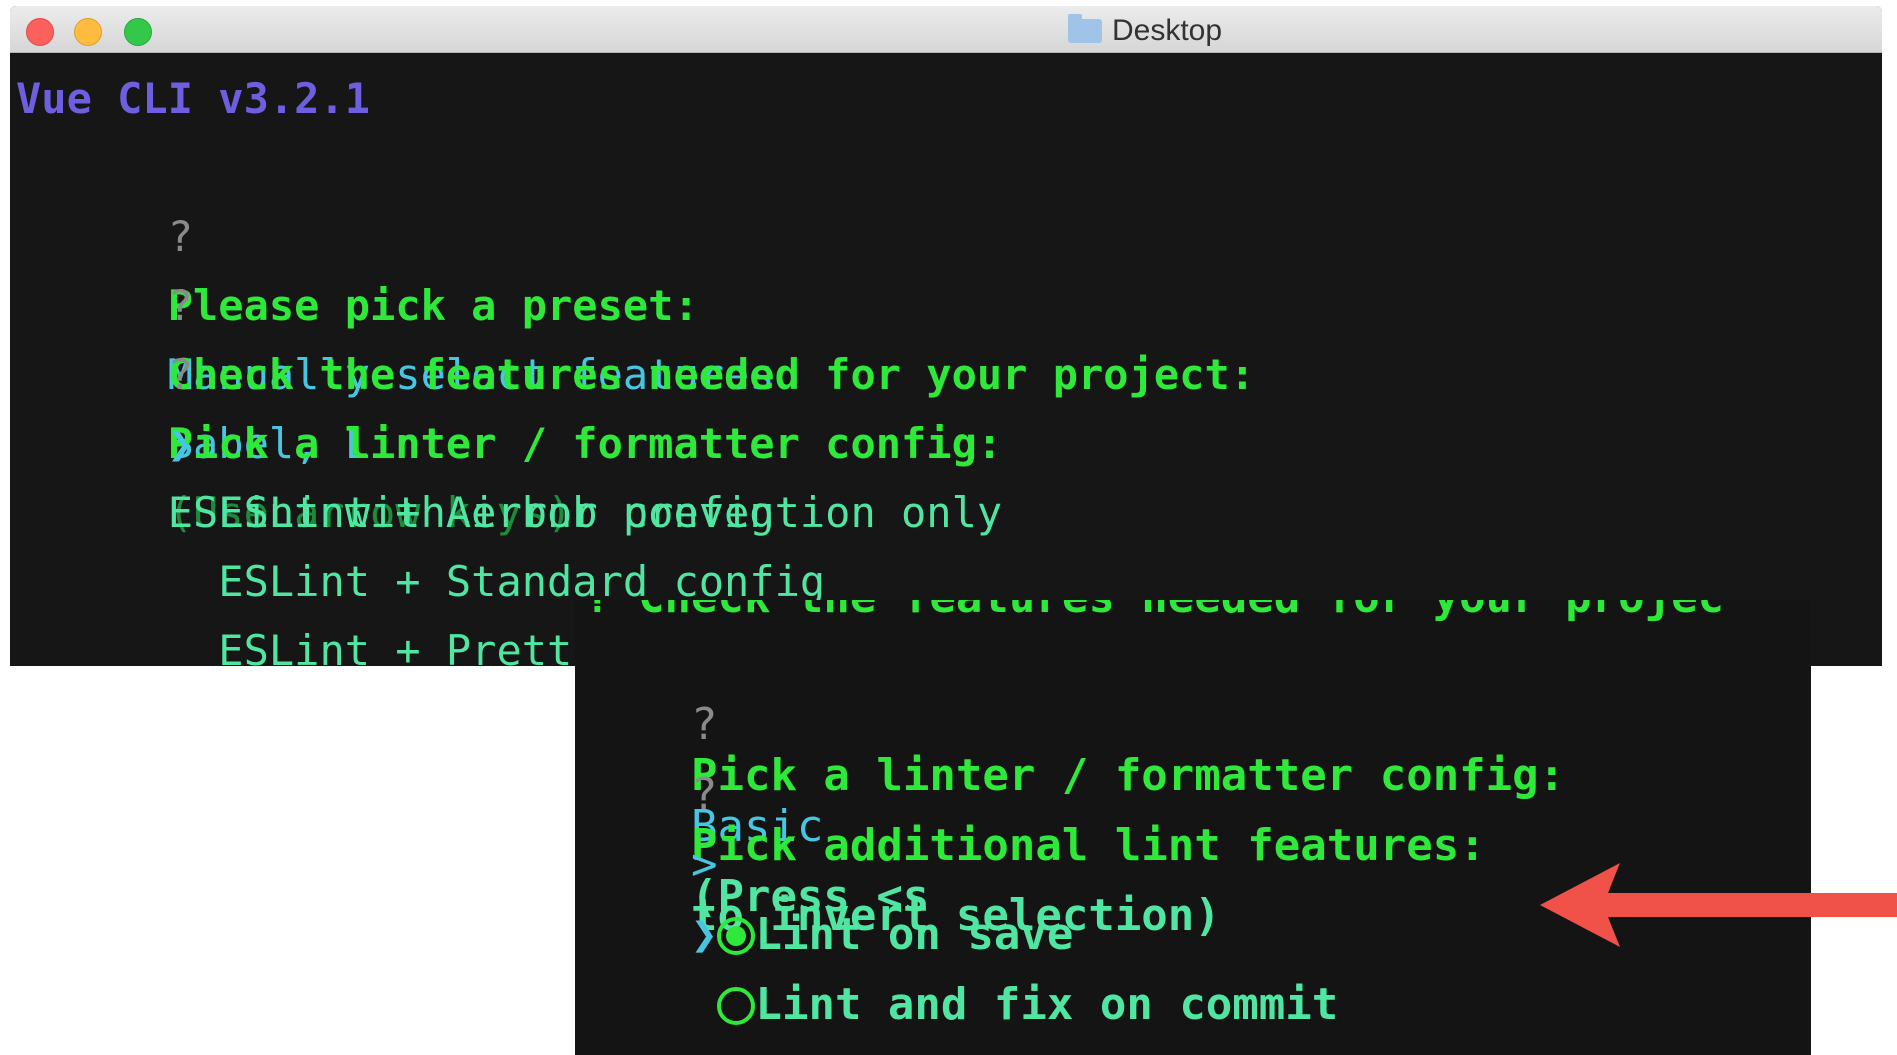  I want to click on checkbox-option-lint-and-fix: Lint and fix on commit, so click(961, 991).